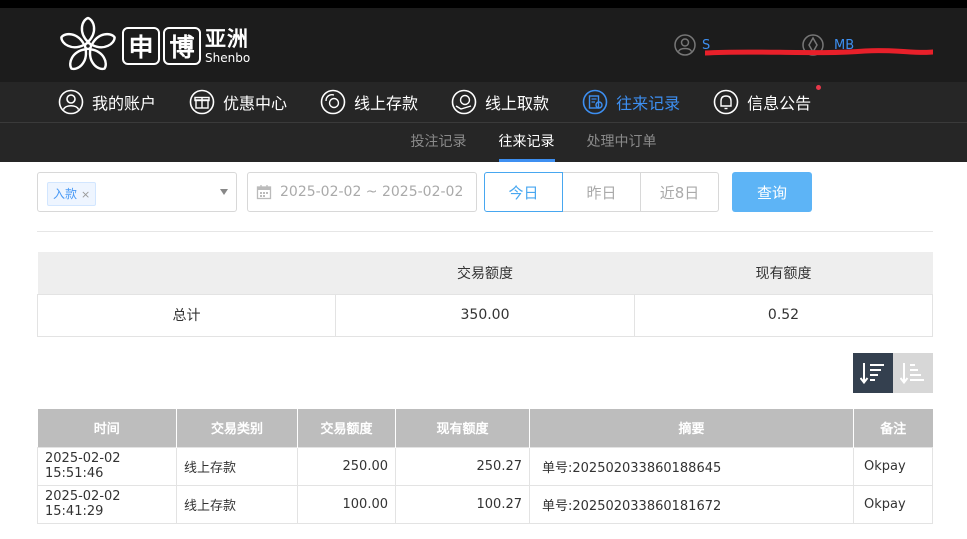 The width and height of the screenshot is (967, 539). Describe the element at coordinates (772, 192) in the screenshot. I see `query-button: 查询` at that location.